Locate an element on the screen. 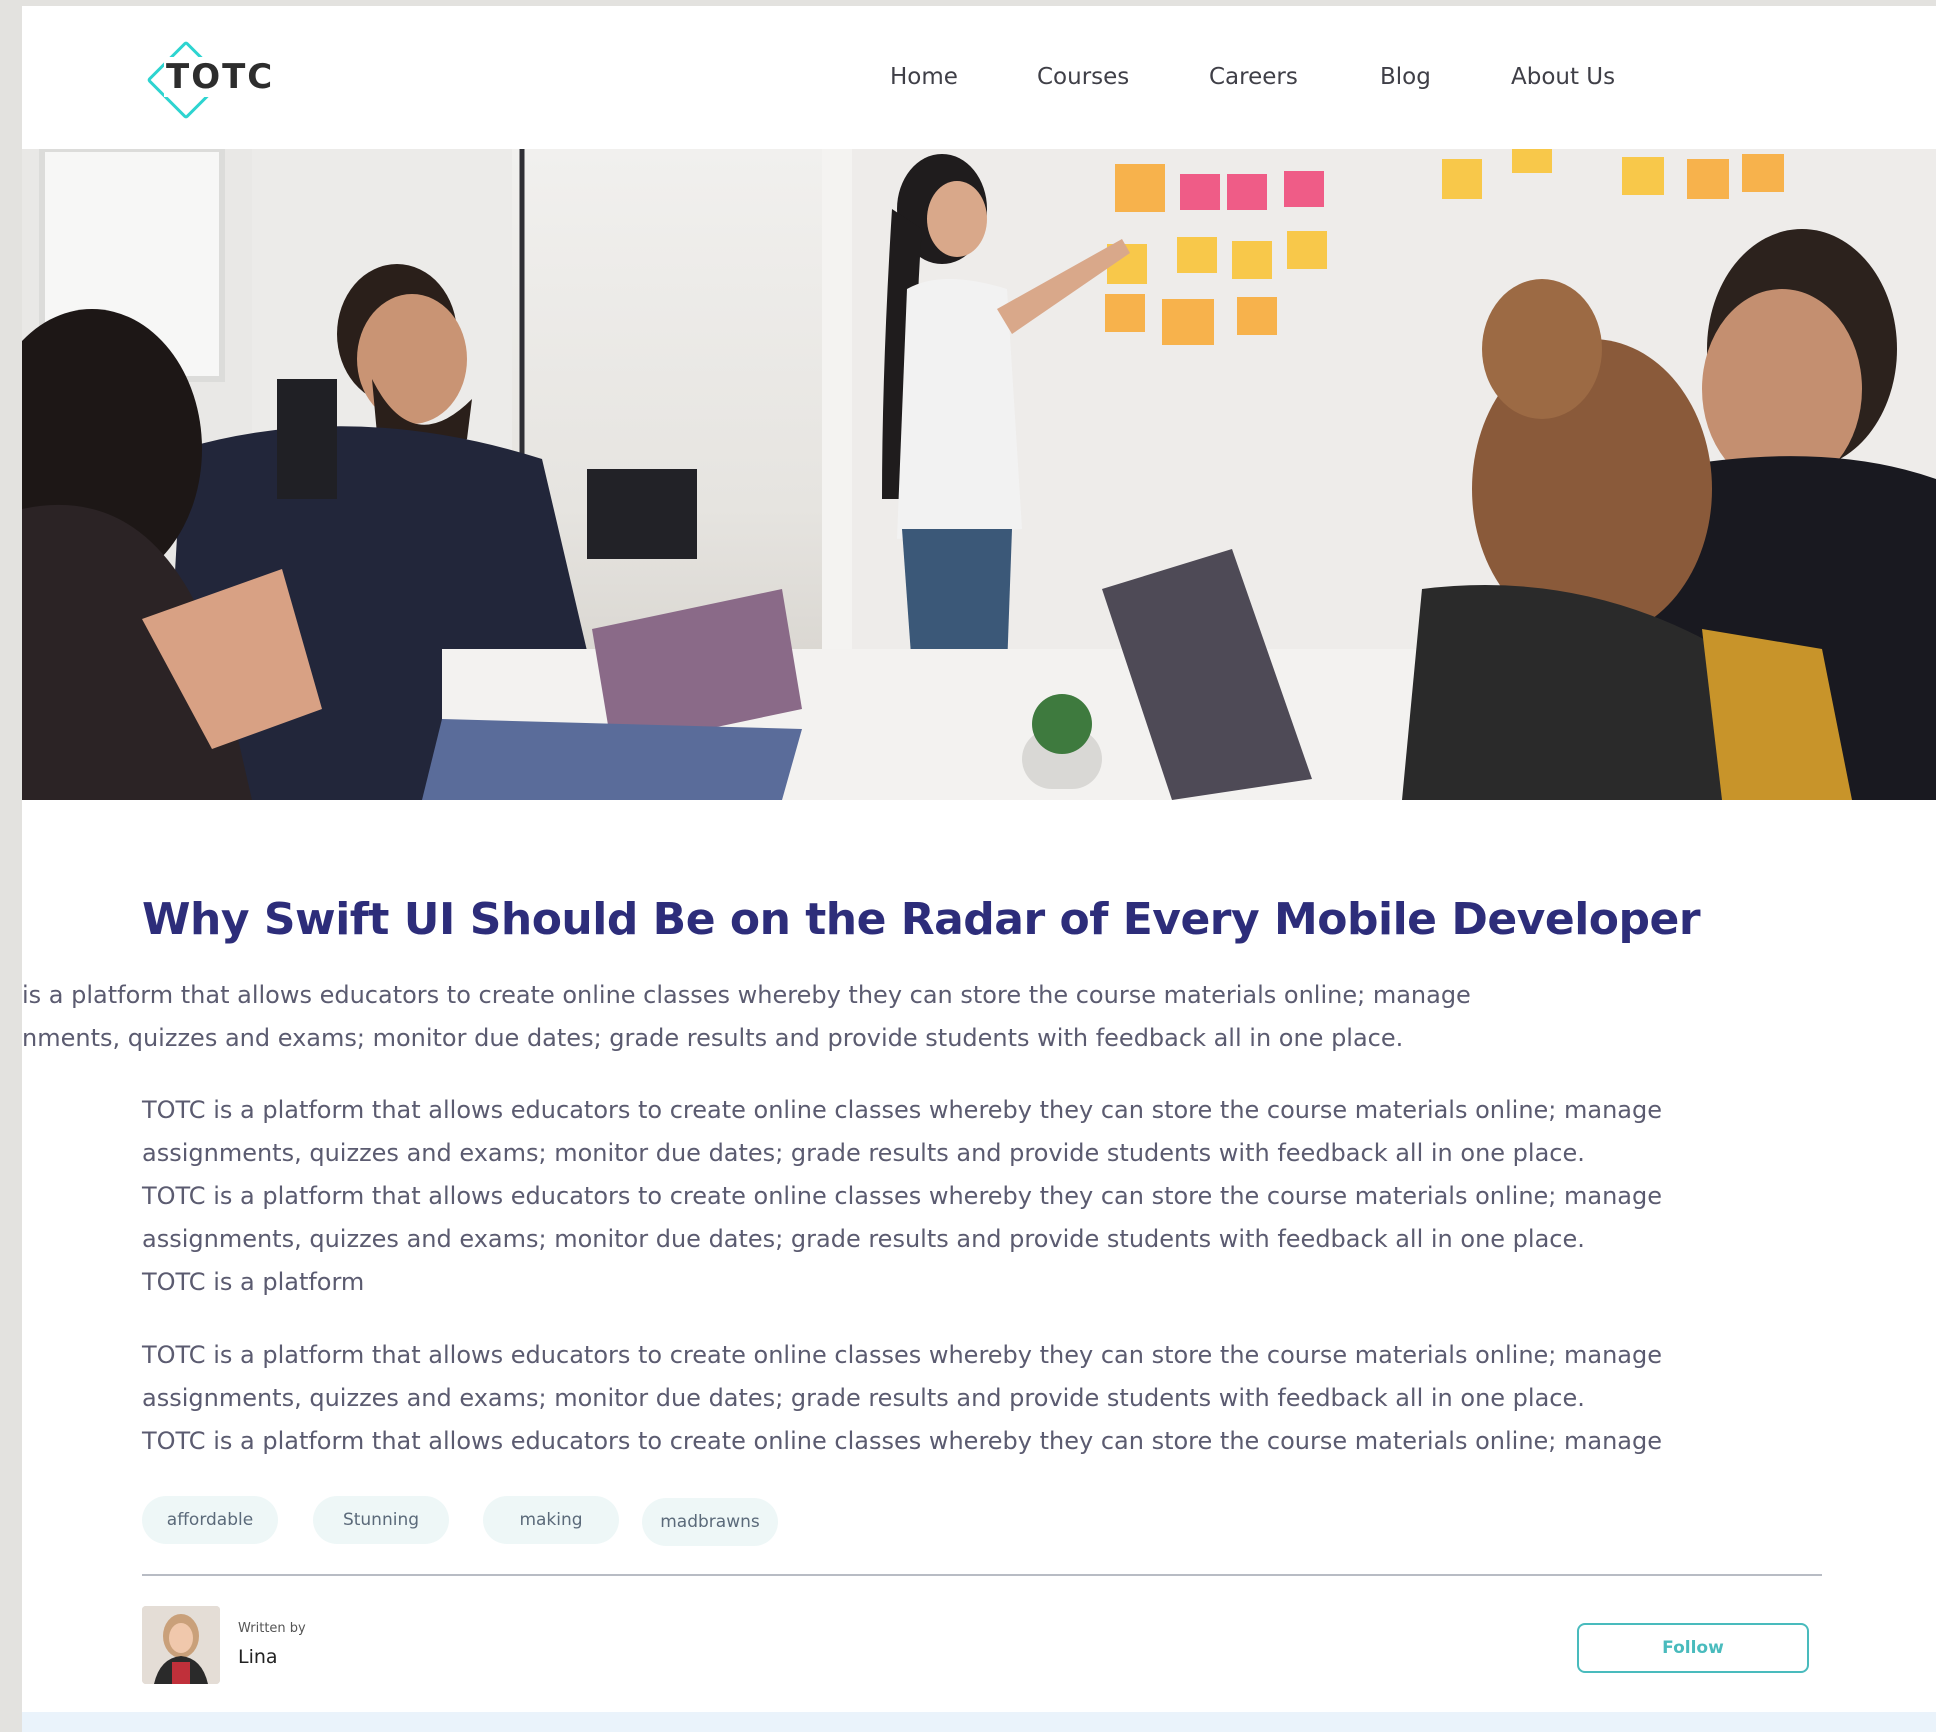 The height and width of the screenshot is (1732, 1936). logo-text: TOTC is located at coordinates (220, 77).